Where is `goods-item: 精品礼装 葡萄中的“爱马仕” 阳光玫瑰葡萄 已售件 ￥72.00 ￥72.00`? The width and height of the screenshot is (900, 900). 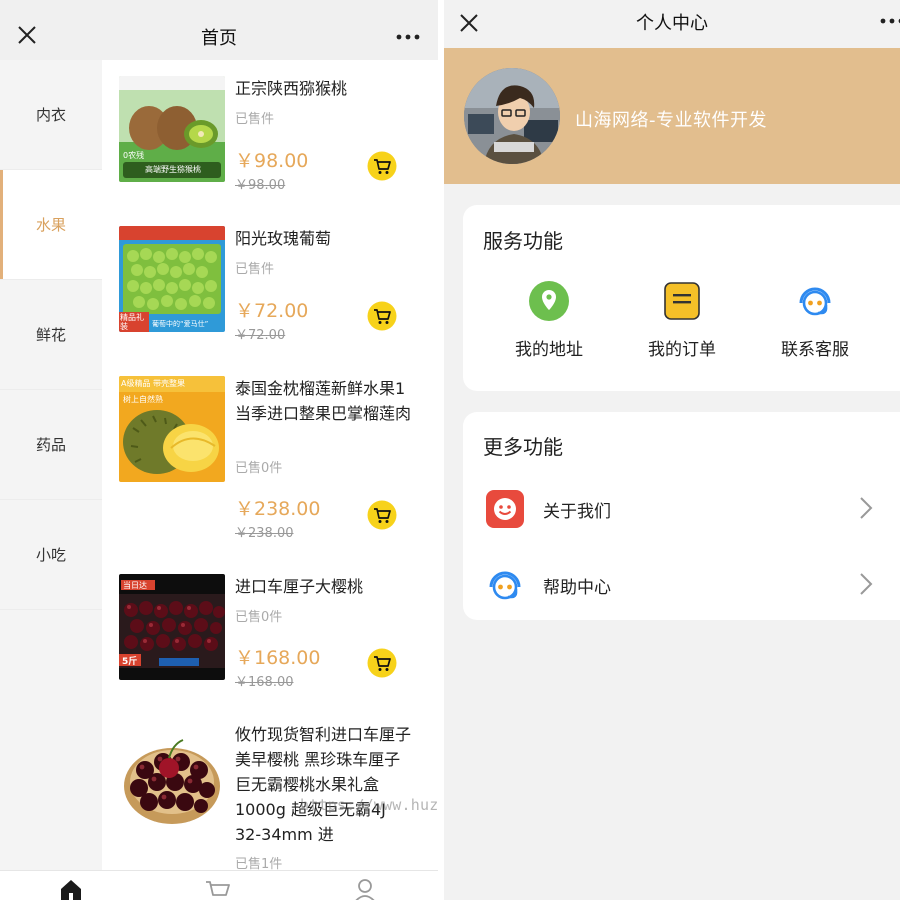
goods-item: 精品礼装 葡萄中的“爱马仕” 阳光玫瑰葡萄 已售件 ￥72.00 ￥72.00 is located at coordinates (270, 285).